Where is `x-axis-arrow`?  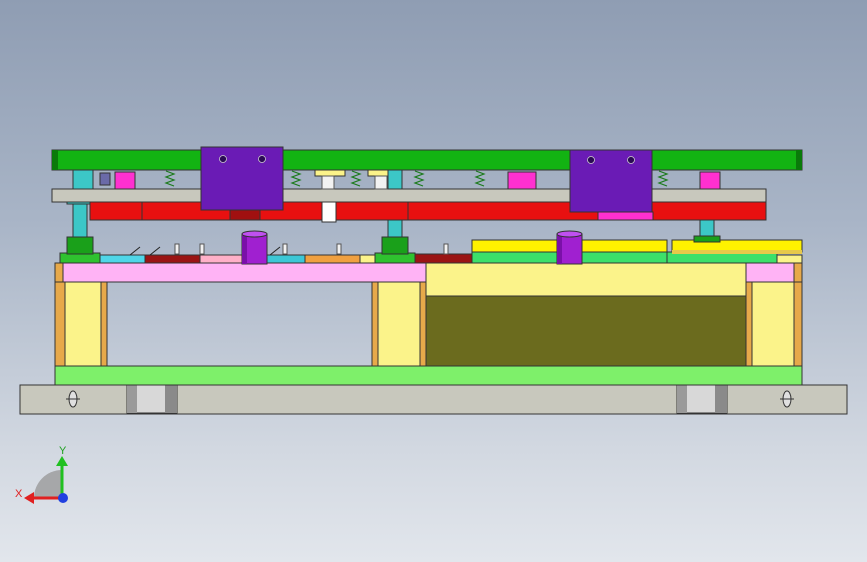 x-axis-arrow is located at coordinates (29, 498).